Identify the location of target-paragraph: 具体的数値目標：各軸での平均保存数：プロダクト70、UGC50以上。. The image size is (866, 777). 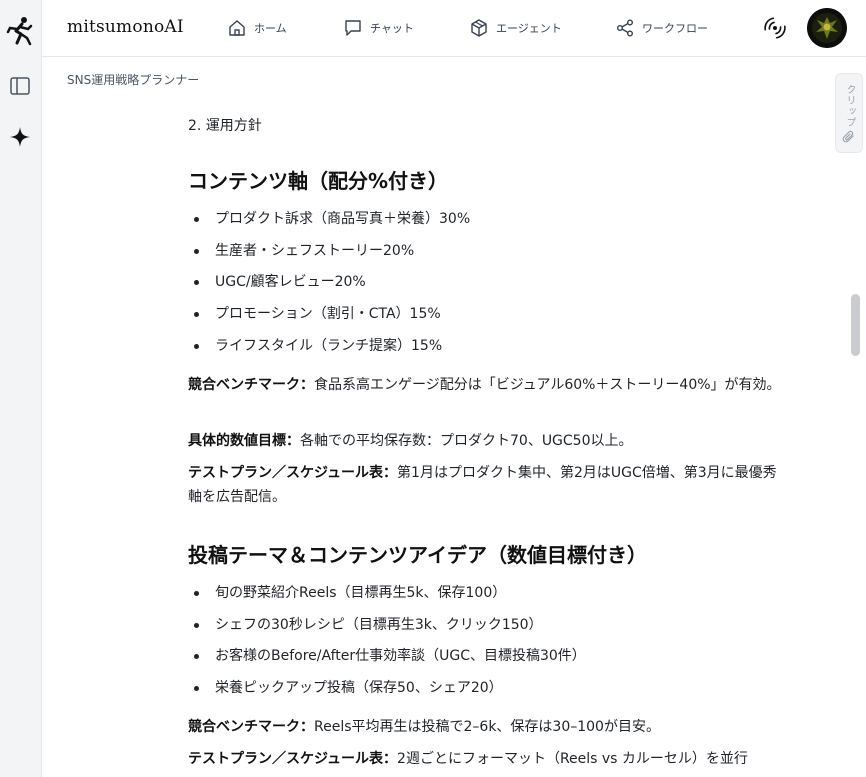
(485, 441).